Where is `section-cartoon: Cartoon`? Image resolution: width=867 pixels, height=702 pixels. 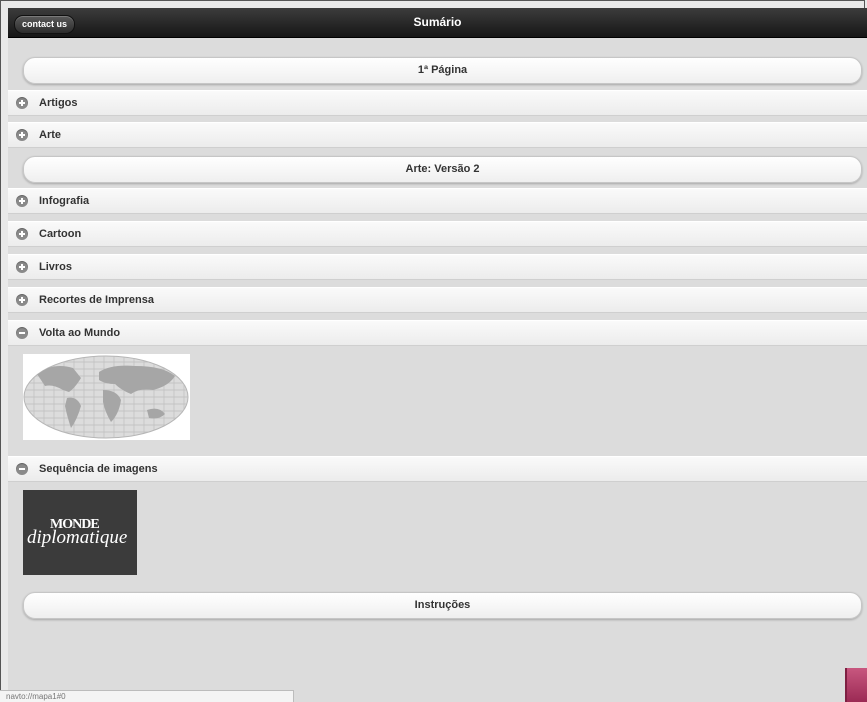 section-cartoon: Cartoon is located at coordinates (437, 234).